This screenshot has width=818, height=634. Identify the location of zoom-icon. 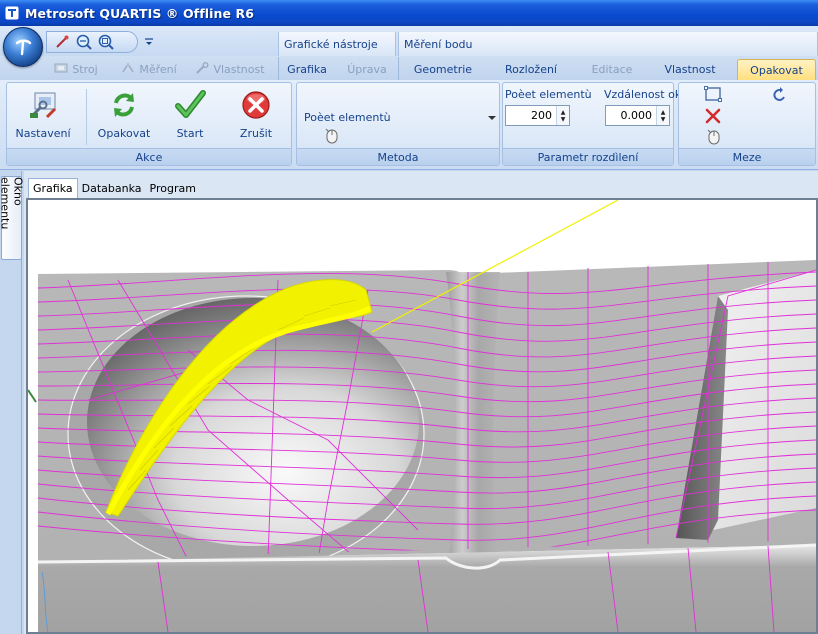
(84, 42).